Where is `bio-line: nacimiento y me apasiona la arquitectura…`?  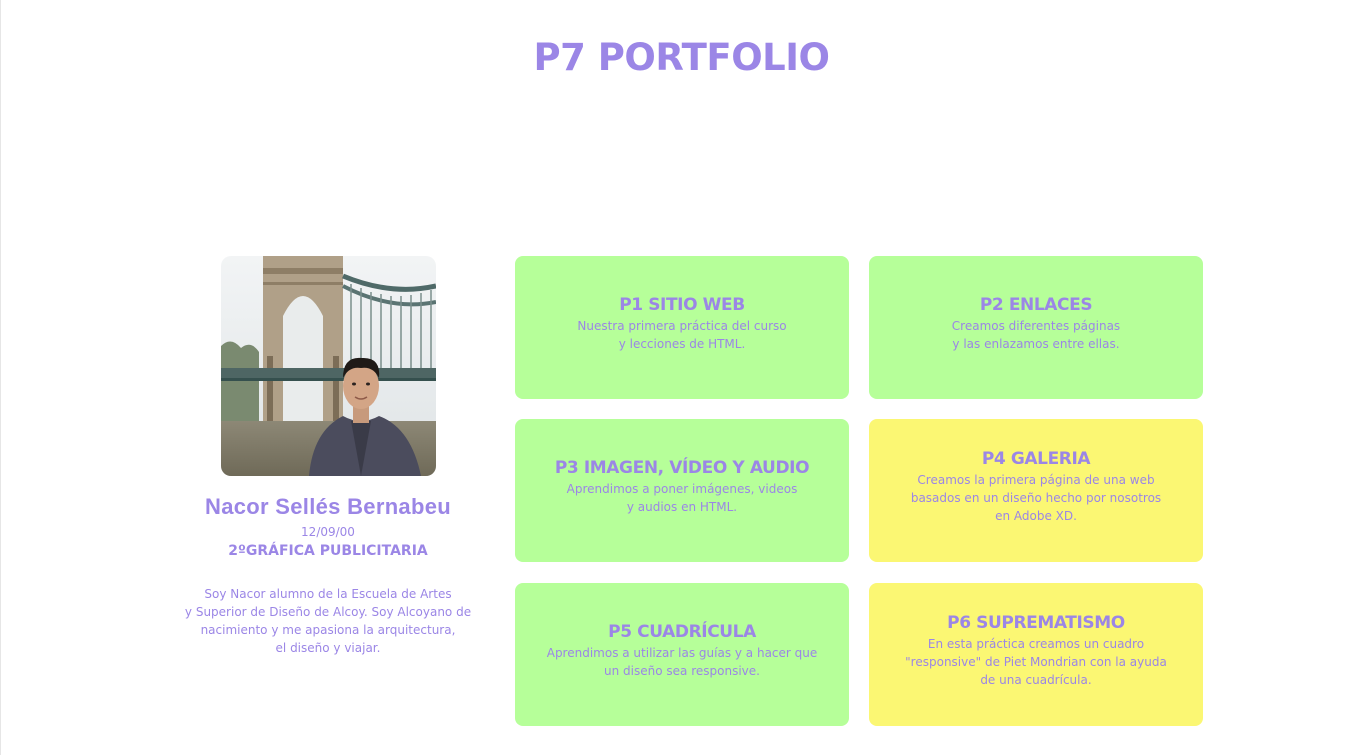 bio-line: nacimiento y me apasiona la arquitectura… is located at coordinates (328, 630).